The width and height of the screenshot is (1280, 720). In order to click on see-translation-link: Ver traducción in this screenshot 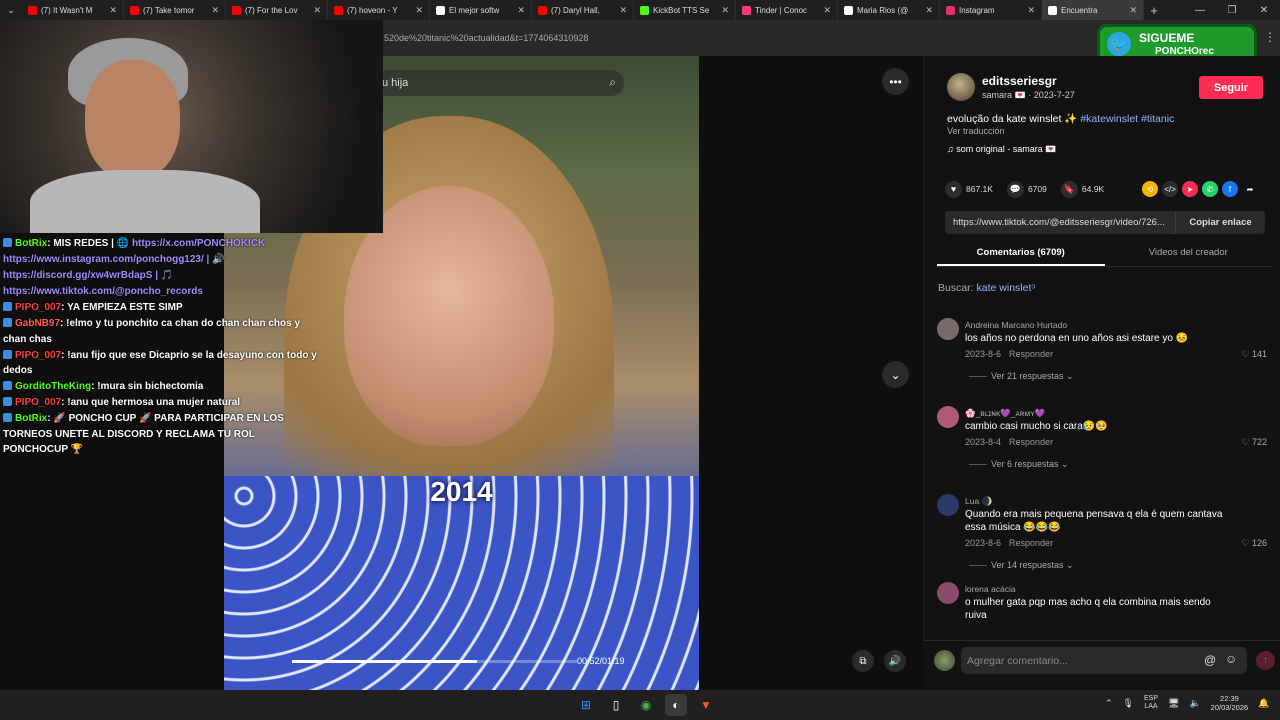, I will do `click(976, 131)`.